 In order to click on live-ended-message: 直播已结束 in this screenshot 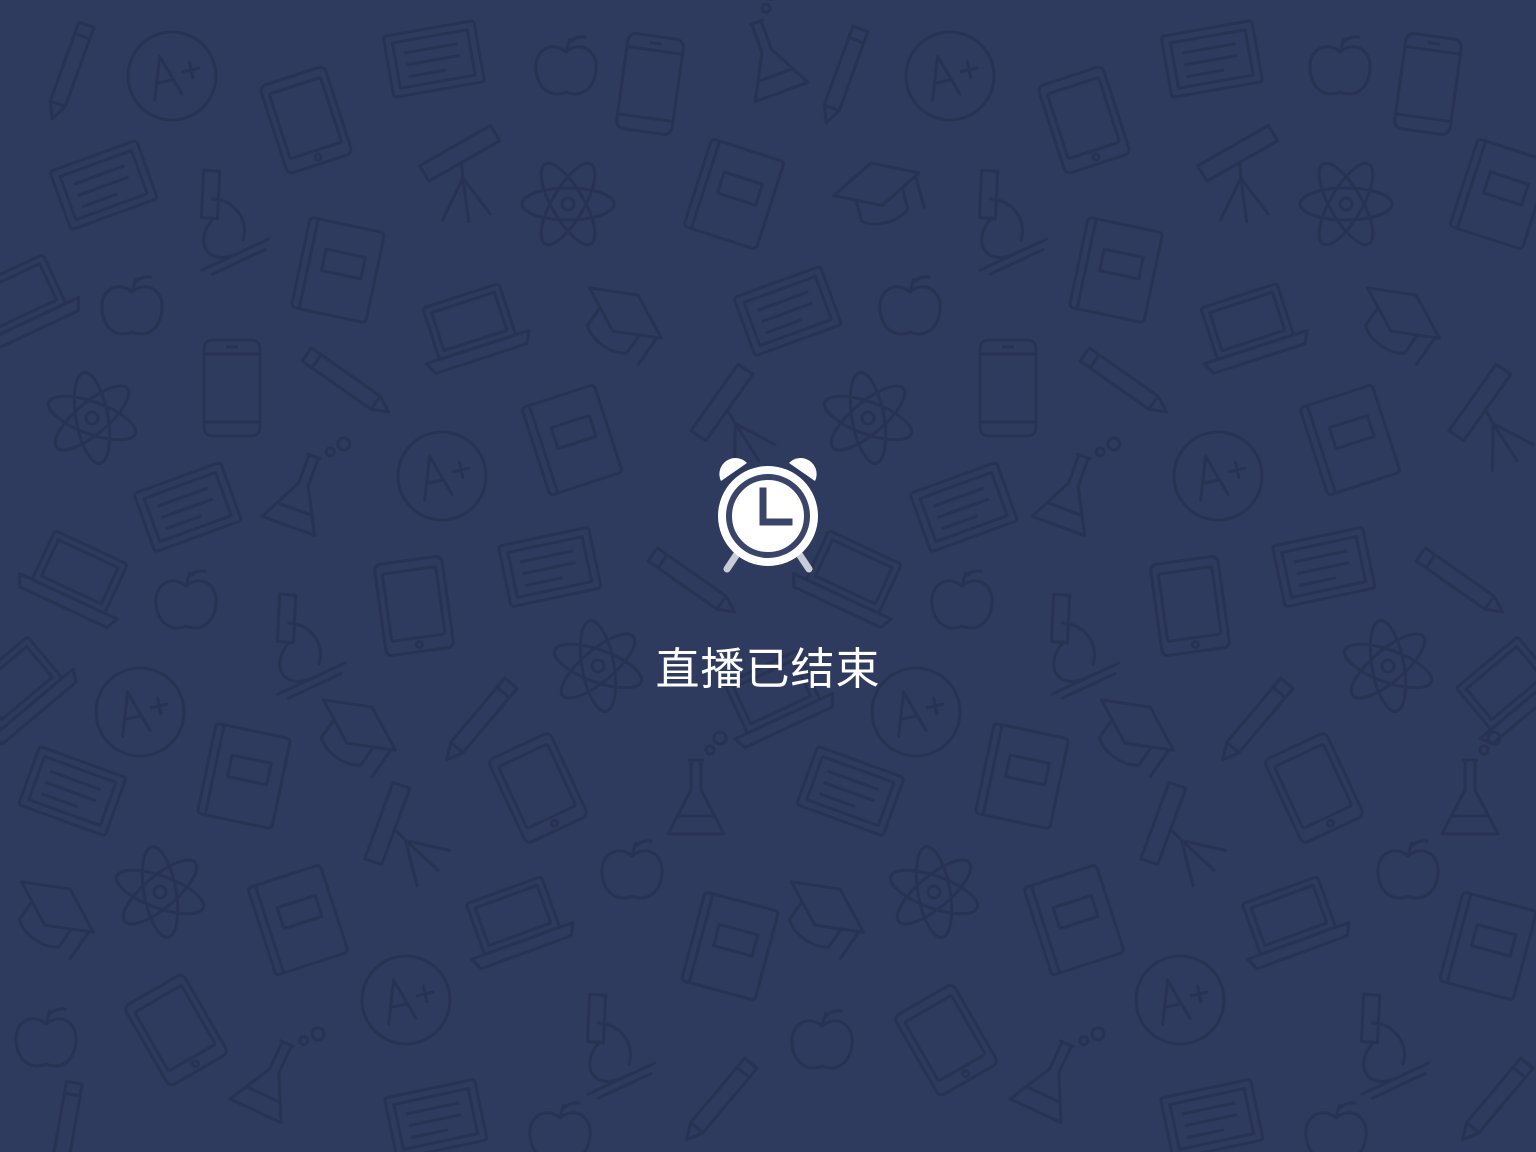, I will do `click(768, 669)`.